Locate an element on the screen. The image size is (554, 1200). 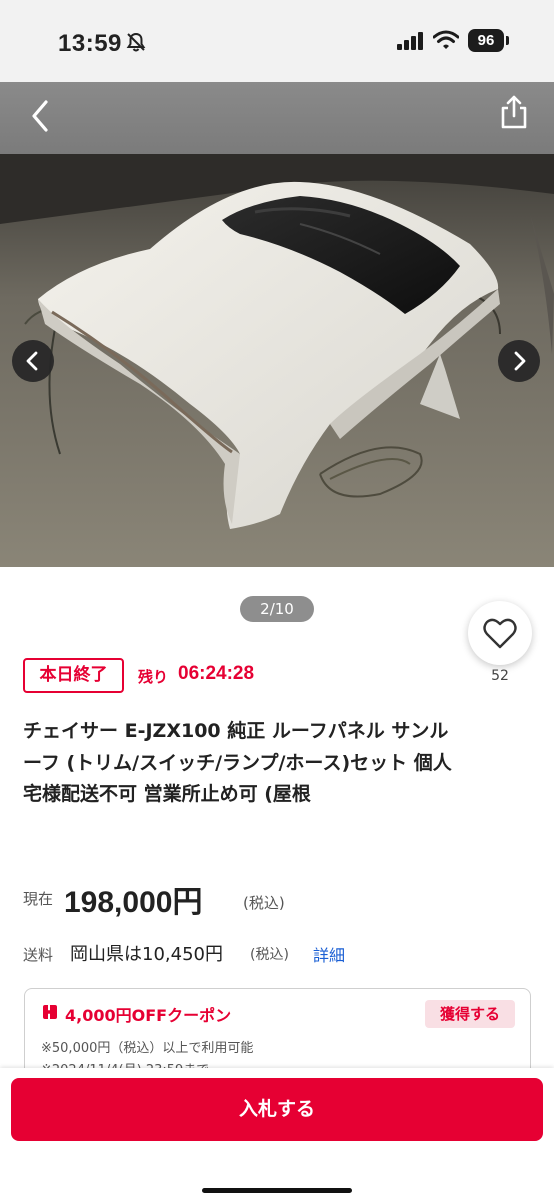
heart-outline-icon is located at coordinates (500, 633).